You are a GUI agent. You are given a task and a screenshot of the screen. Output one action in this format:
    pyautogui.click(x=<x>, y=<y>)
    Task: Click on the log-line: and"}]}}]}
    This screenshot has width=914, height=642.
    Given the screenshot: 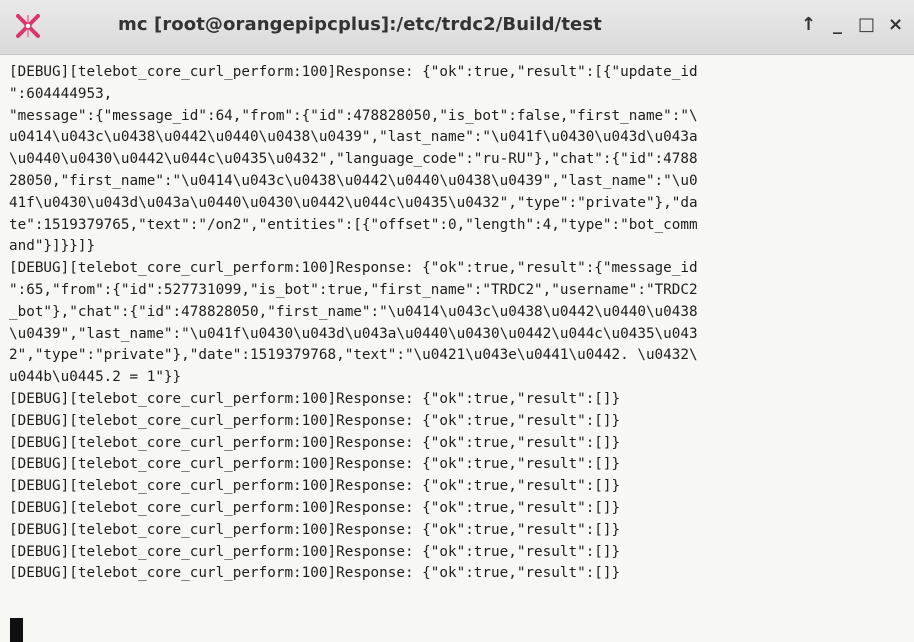 What is the action you would take?
    pyautogui.click(x=52, y=246)
    